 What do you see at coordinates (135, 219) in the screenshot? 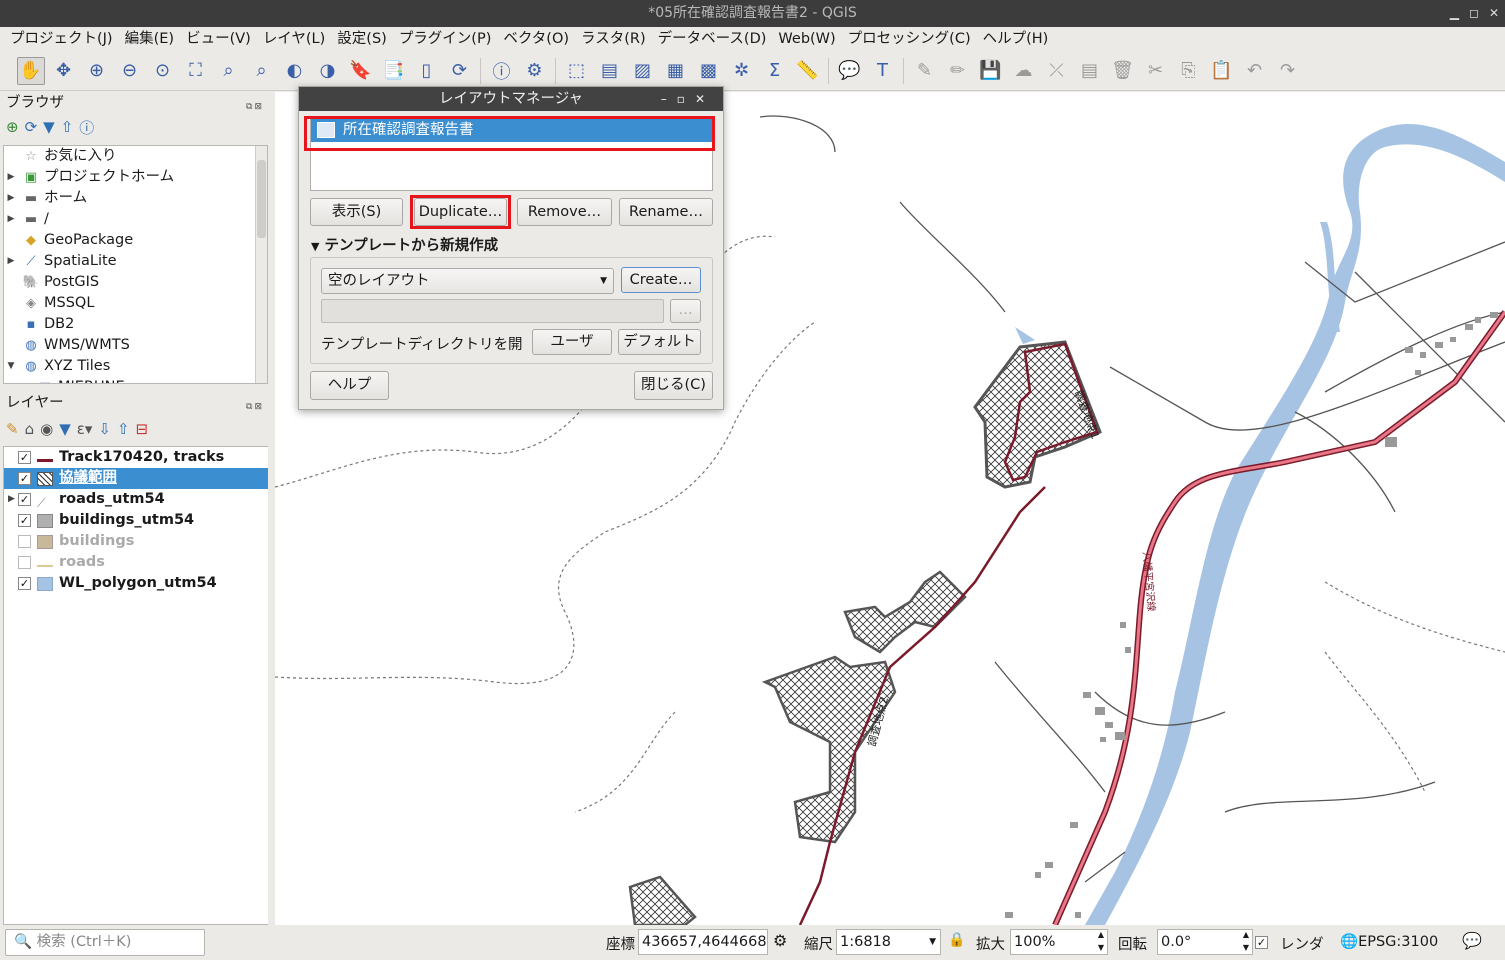
I see `browser-item: ▶ ▬ /` at bounding box center [135, 219].